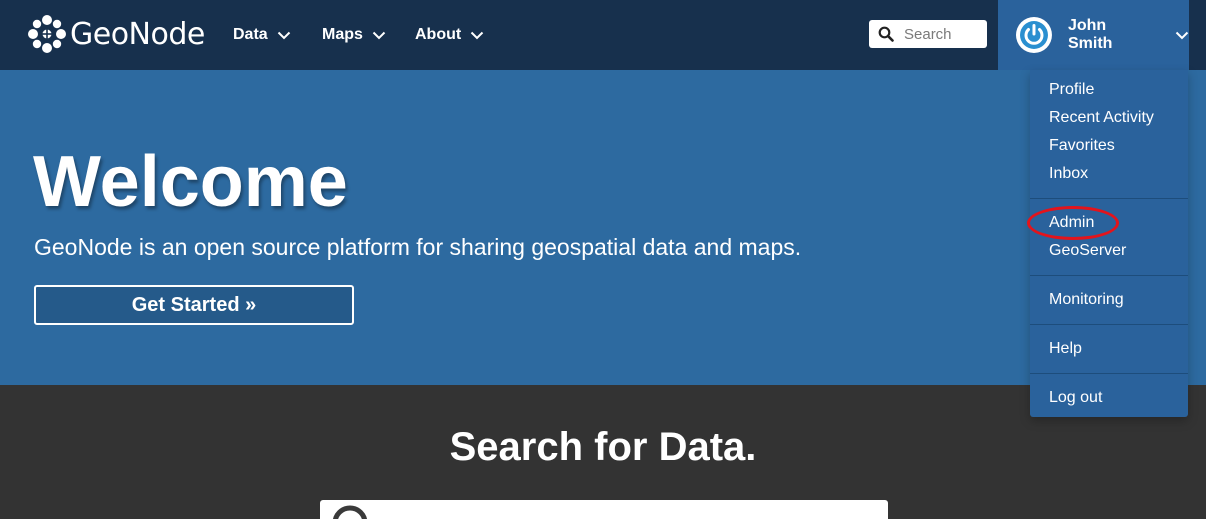  I want to click on navbar-search, so click(928, 34).